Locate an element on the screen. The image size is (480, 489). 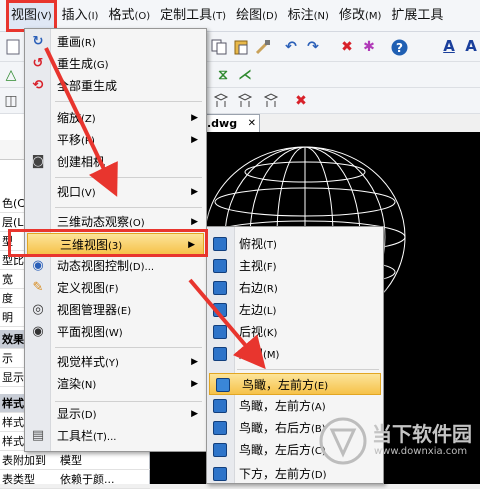
watermark-logo: 当下软件园 www.downxia.com is located at coordinates (399, 442).